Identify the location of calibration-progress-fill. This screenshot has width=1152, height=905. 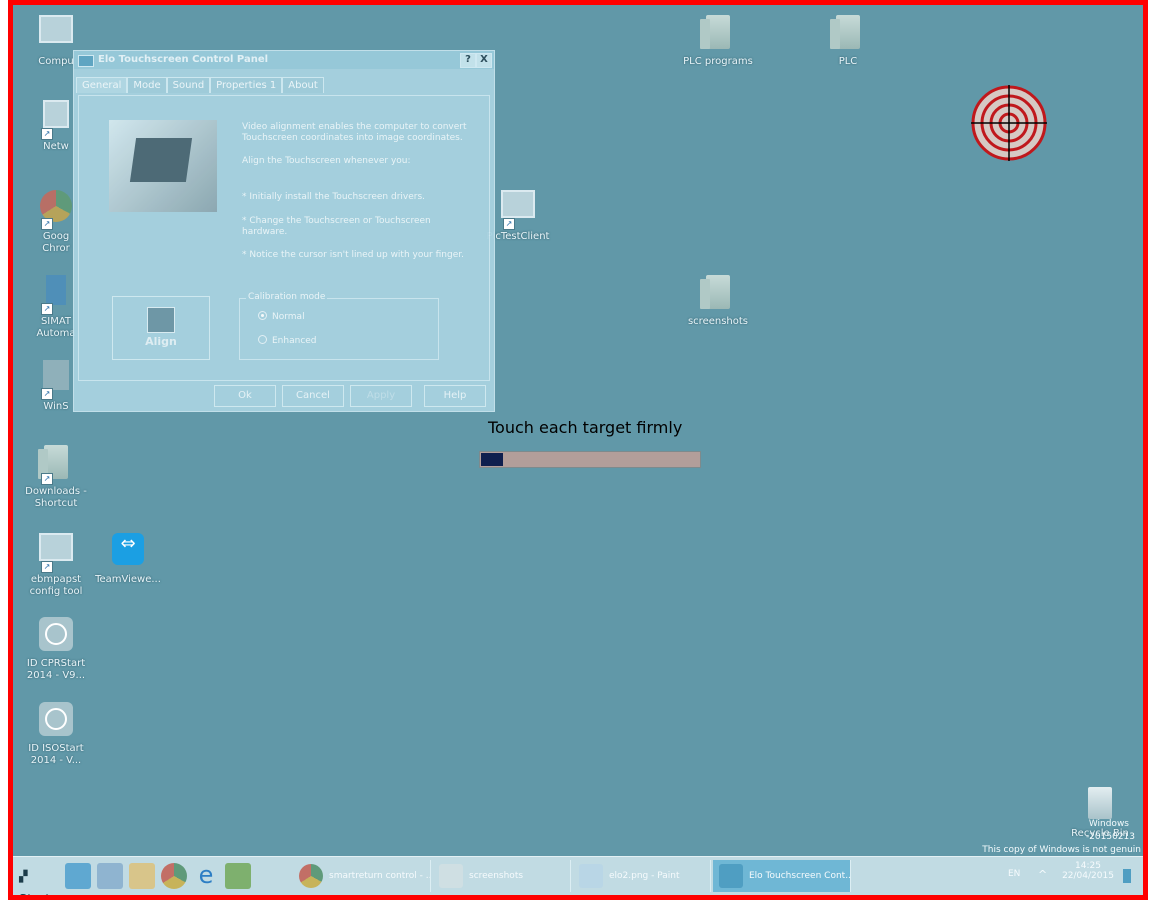
(492, 459).